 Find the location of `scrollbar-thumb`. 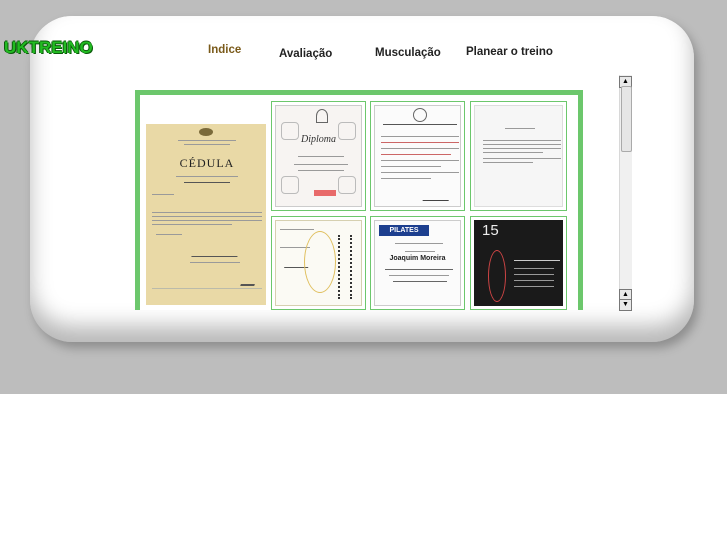

scrollbar-thumb is located at coordinates (626, 119).